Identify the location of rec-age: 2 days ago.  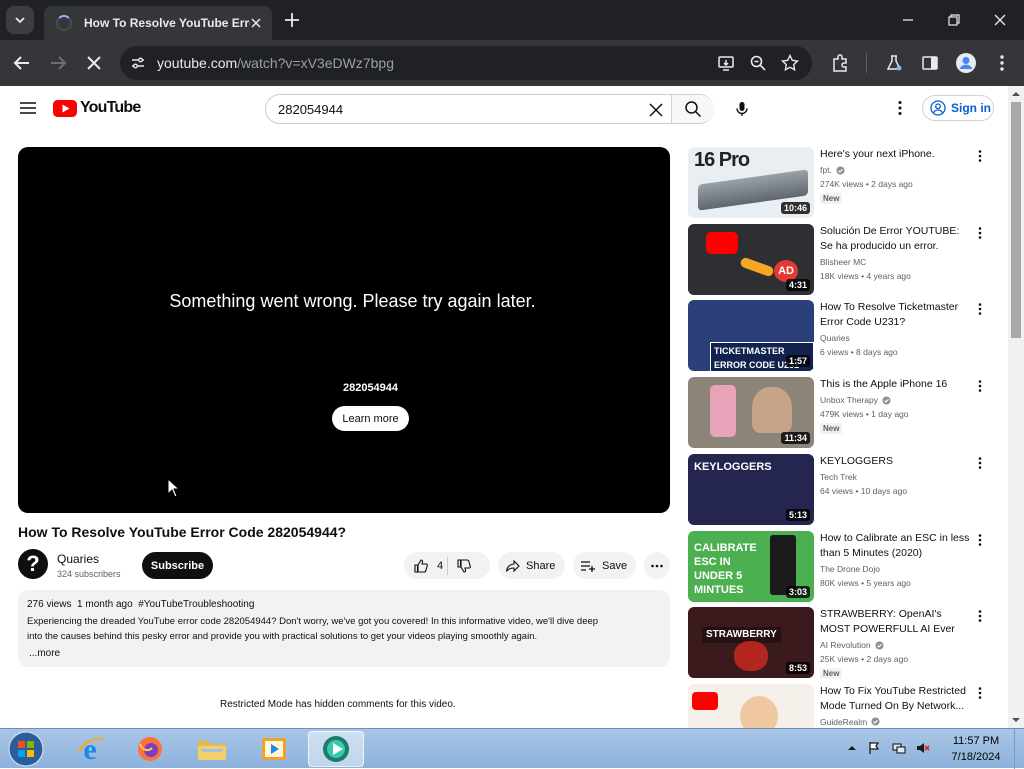
(892, 184).